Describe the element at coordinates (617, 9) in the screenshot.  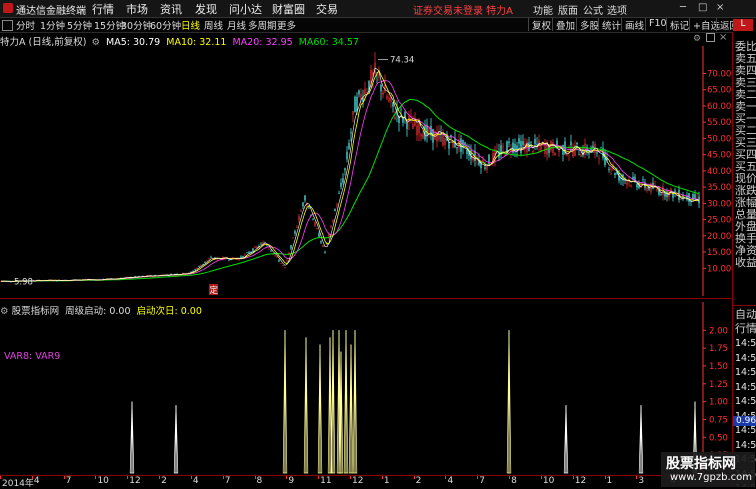
I see `menu-xuanxiang: 选项` at that location.